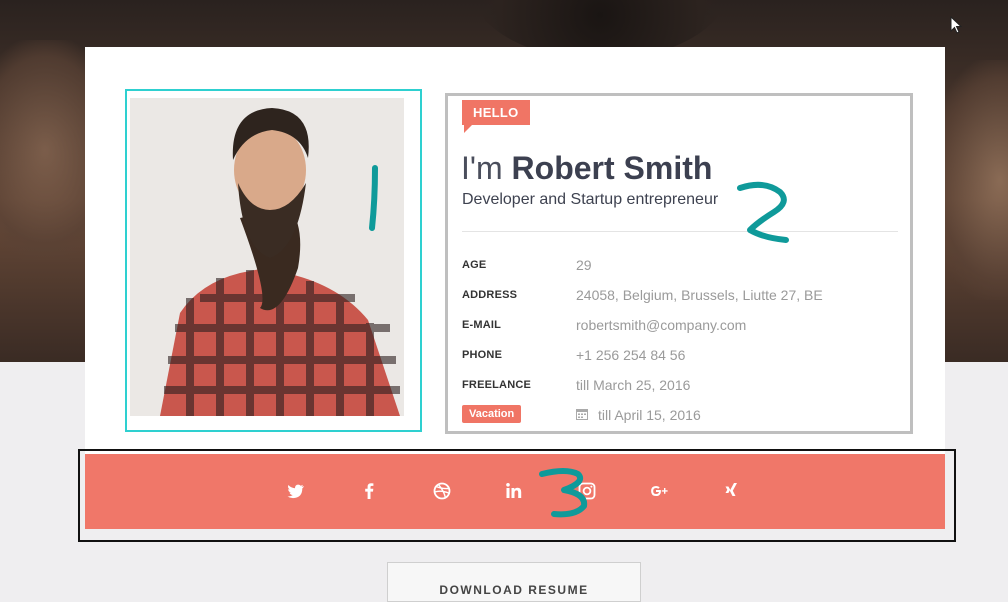  Describe the element at coordinates (496, 112) in the screenshot. I see `hello-badge: HELLO` at that location.